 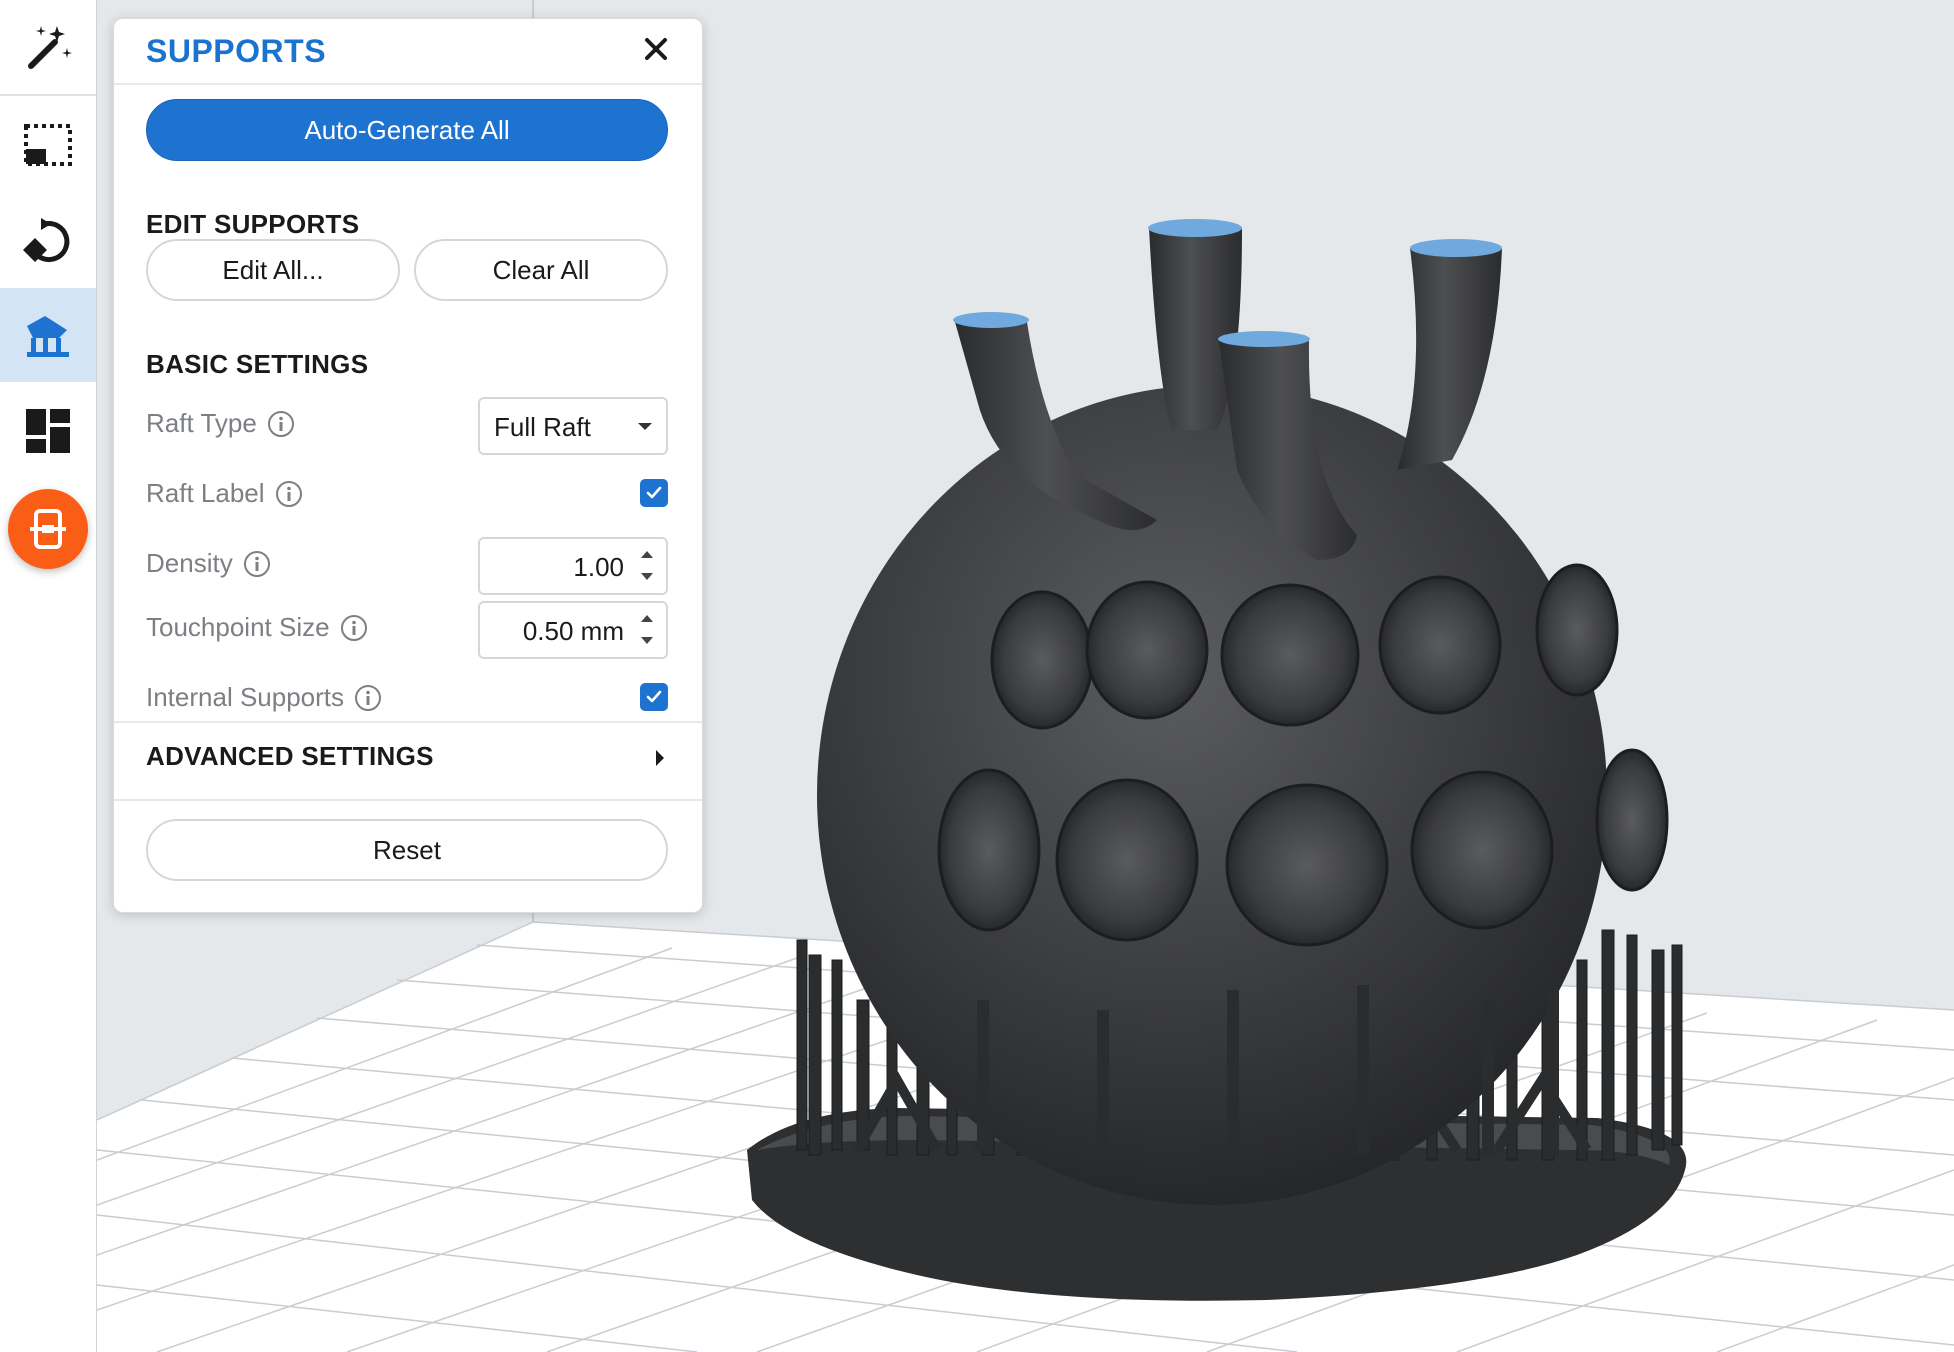 I want to click on advanced-settings-toggle: ADVANCED SETTINGS, so click(x=408, y=758).